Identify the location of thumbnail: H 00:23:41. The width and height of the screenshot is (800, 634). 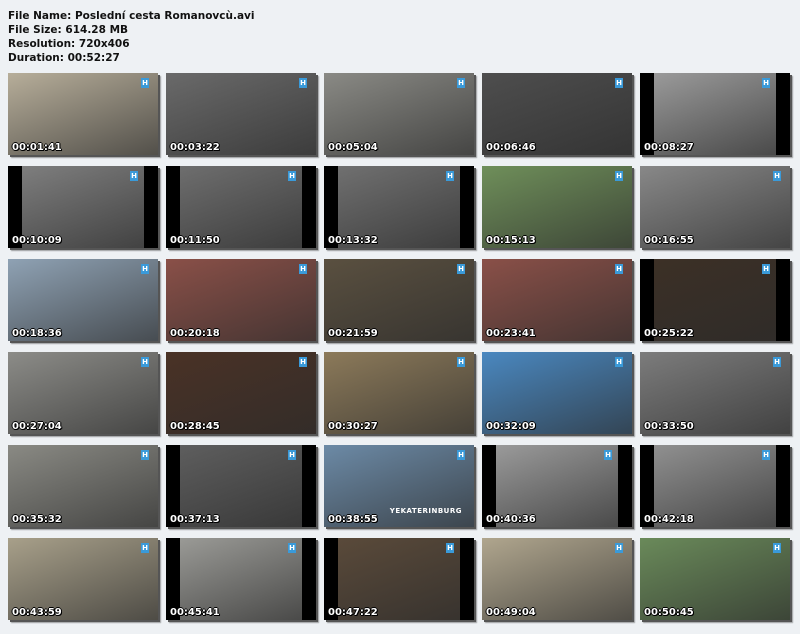
(557, 300).